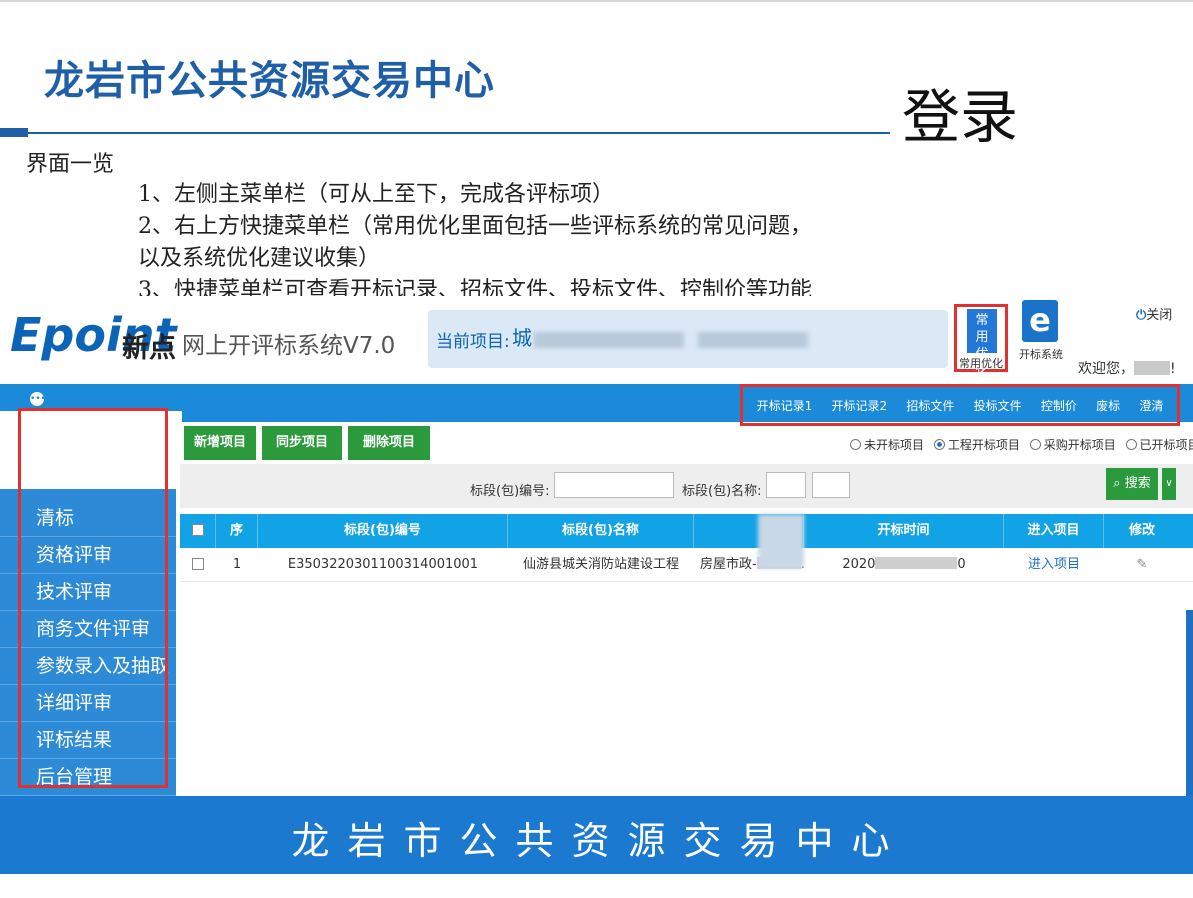  I want to click on project-toolbar: 新增项目 同步项目 删除项目 未开标项目 工程开标项目 采购开标项目 已开标项目, so click(686, 444).